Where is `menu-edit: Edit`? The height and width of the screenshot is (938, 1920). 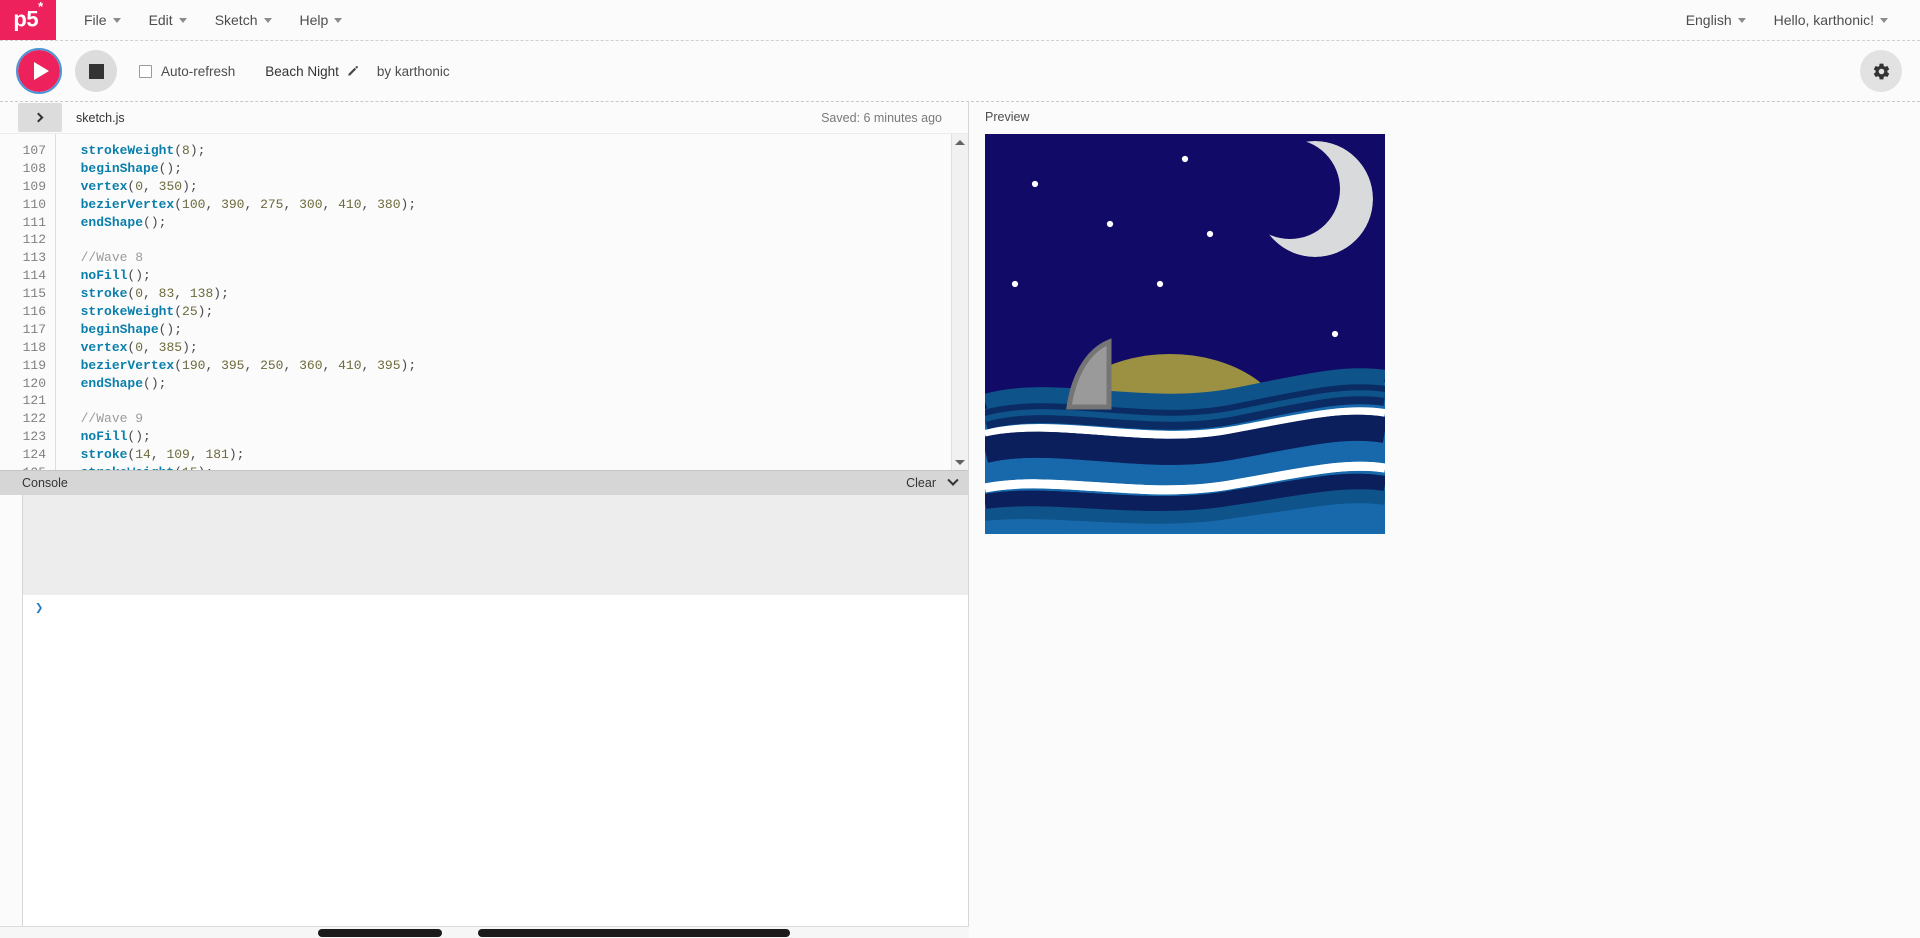
menu-edit: Edit is located at coordinates (168, 20).